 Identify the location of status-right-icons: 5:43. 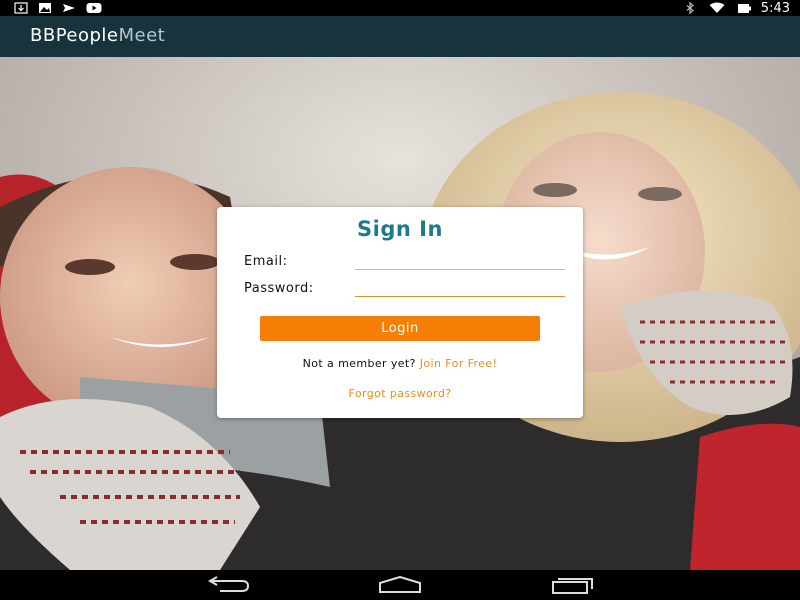
(736, 8).